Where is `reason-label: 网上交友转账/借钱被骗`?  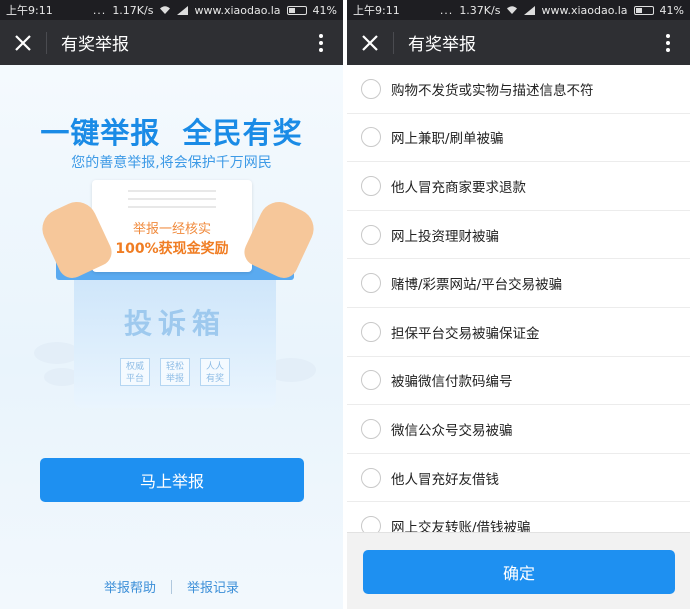 reason-label: 网上交友转账/借钱被骗 is located at coordinates (461, 526).